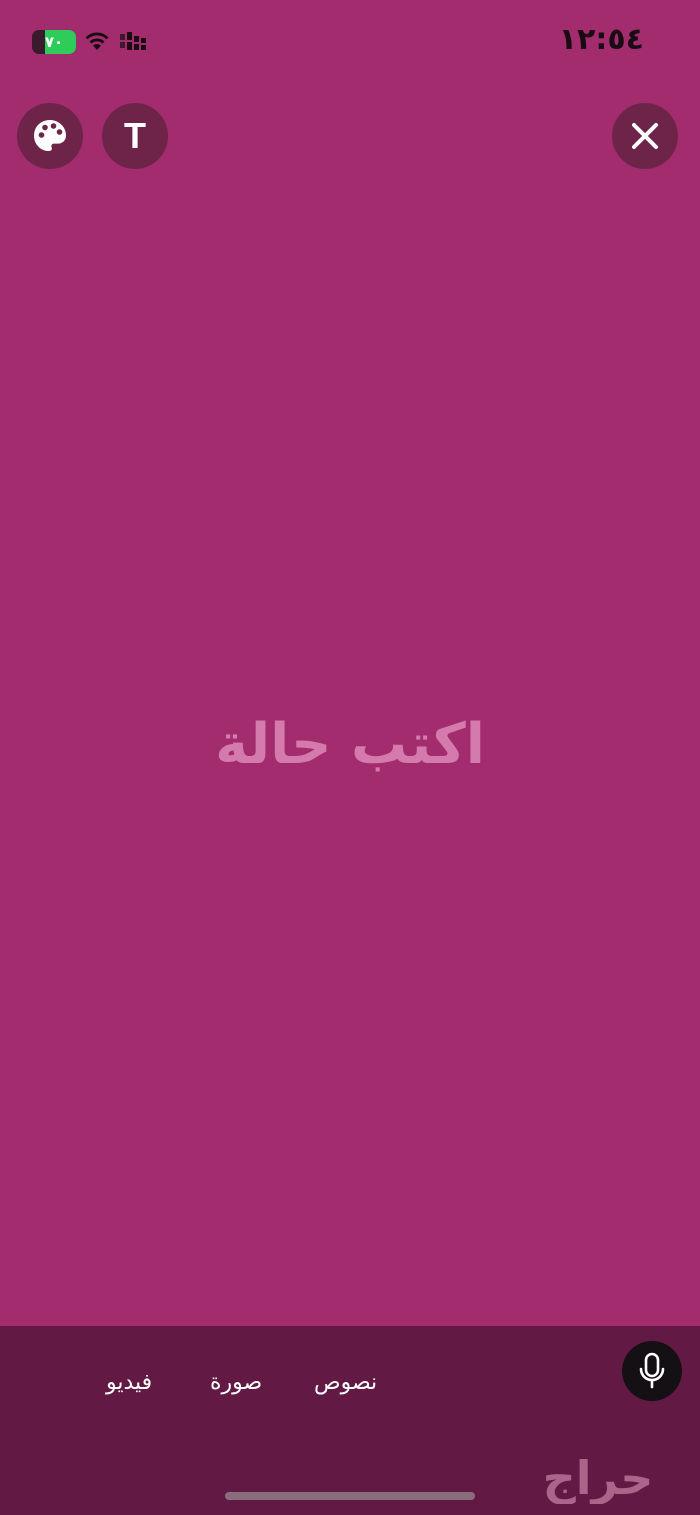  Describe the element at coordinates (601, 39) in the screenshot. I see `status-time: ١٢:٥٤` at that location.